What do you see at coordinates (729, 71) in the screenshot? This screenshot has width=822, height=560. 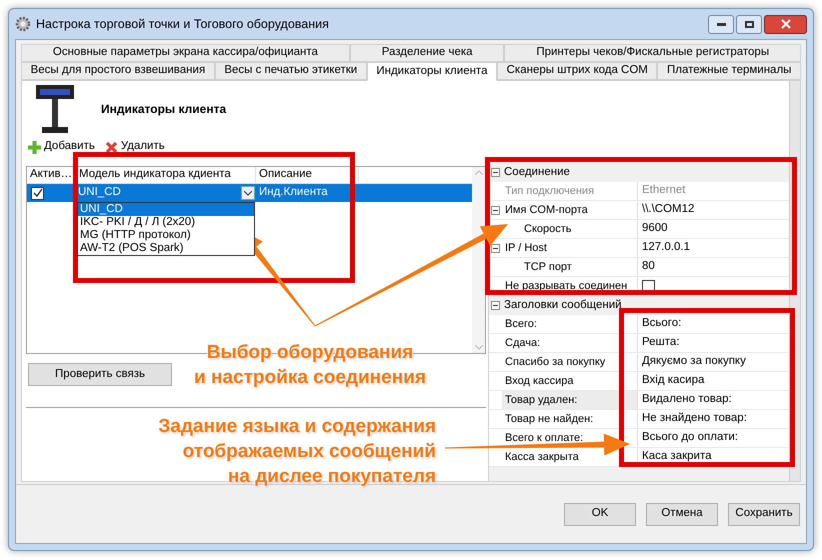 I see `tab: Платежные терминалы` at bounding box center [729, 71].